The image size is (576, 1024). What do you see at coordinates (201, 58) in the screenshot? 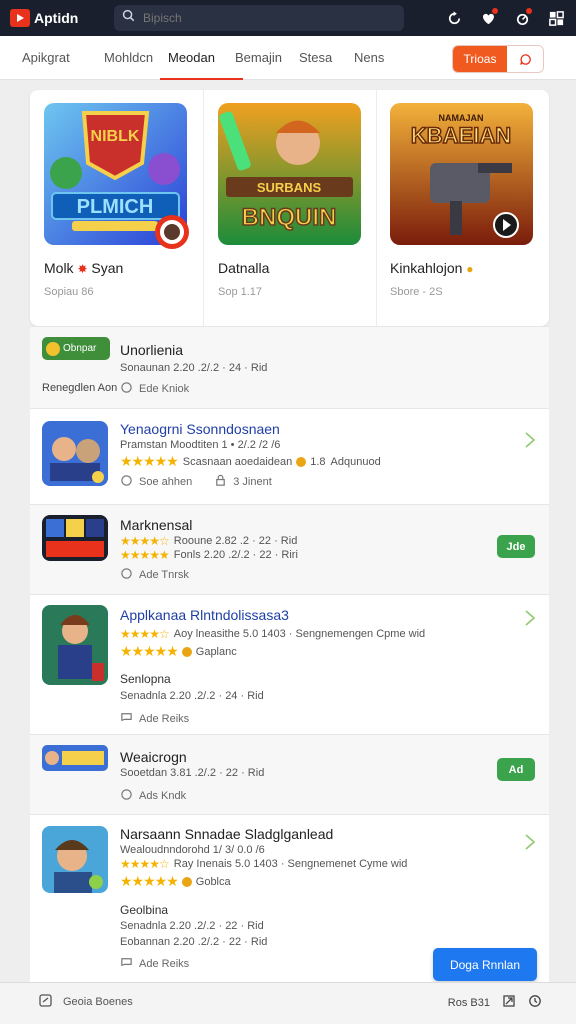
I see `tab-meodan: Meodan` at bounding box center [201, 58].